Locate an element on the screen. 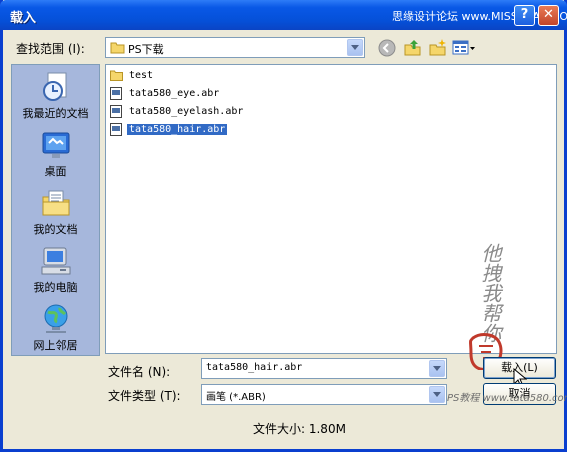 The image size is (567, 452). place-my-documents: 我的文档 is located at coordinates (55, 212).